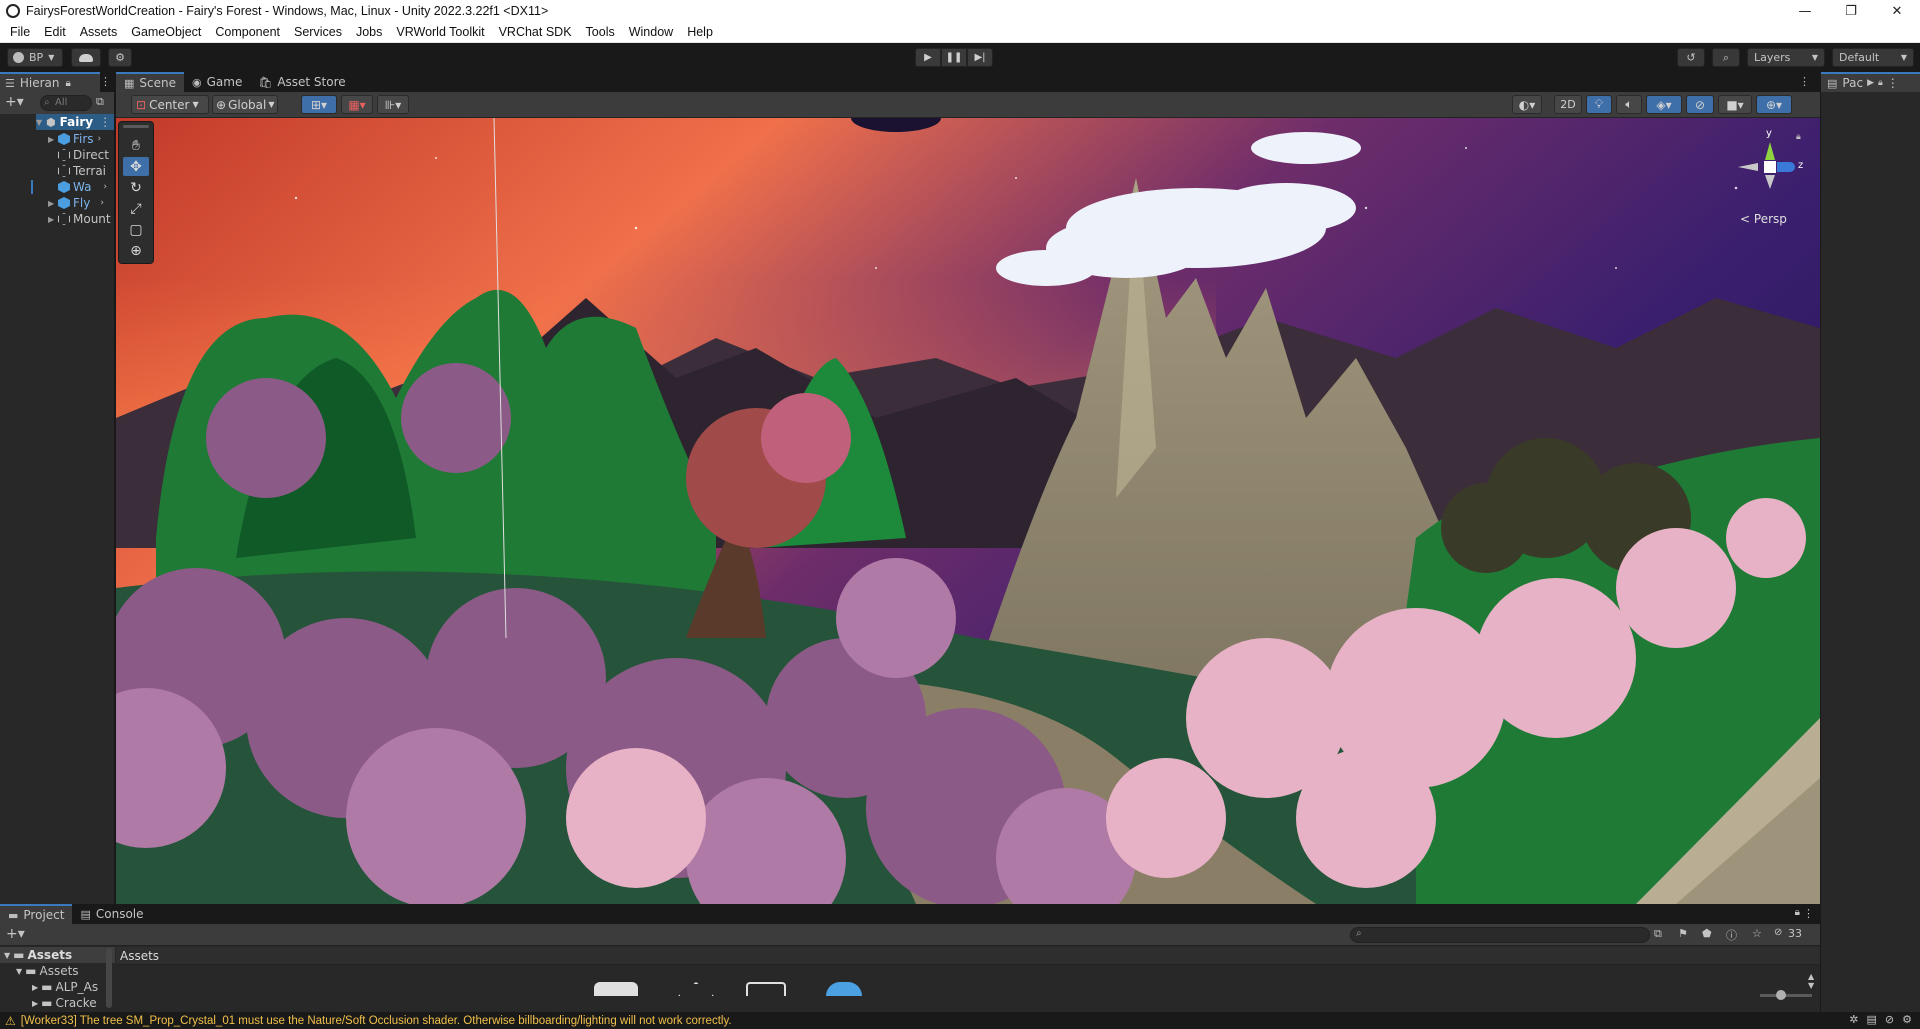 Image resolution: width=1920 pixels, height=1029 pixels. I want to click on menu-component: Component, so click(247, 32).